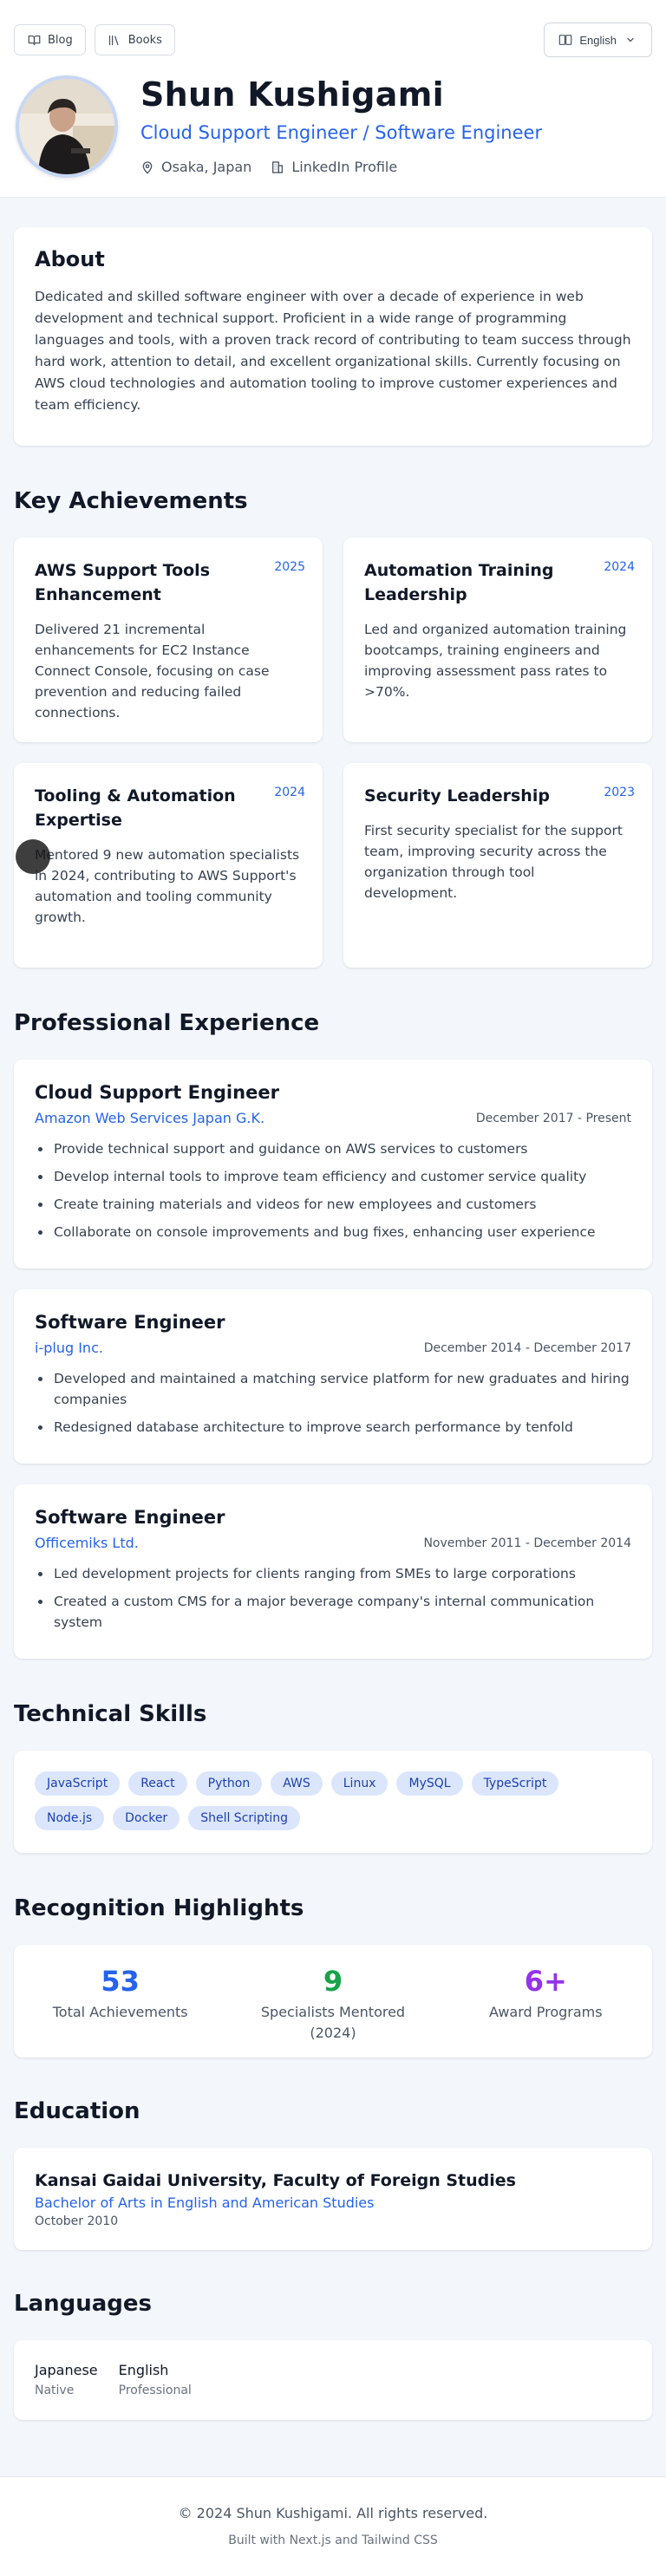 The height and width of the screenshot is (2576, 666). I want to click on languages-card: Japanese Native English Professional, so click(333, 2380).